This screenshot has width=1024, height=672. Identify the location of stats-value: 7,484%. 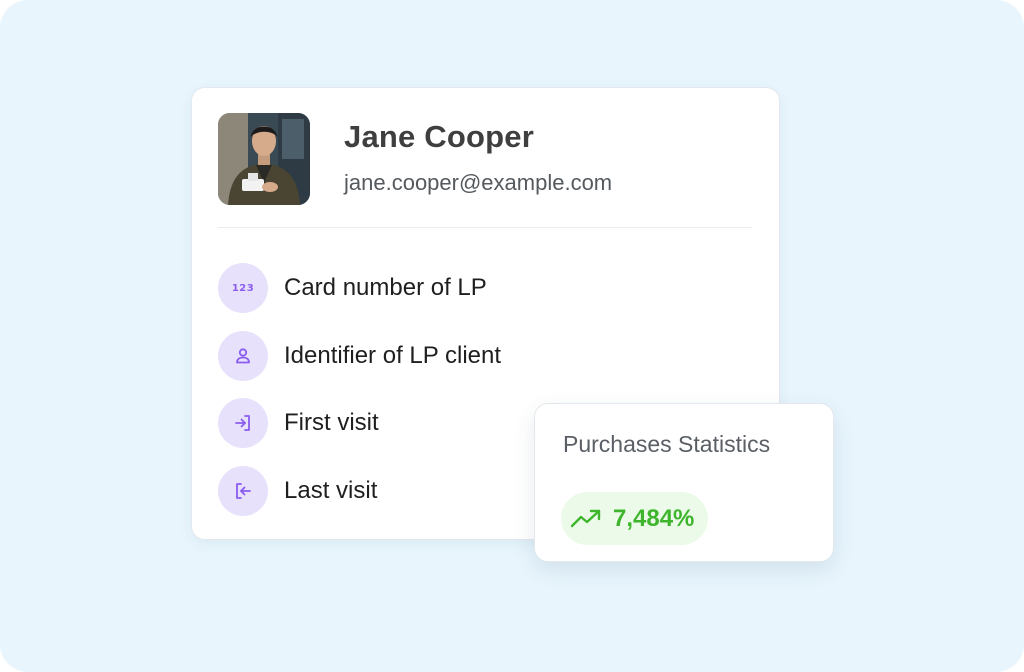
(654, 518).